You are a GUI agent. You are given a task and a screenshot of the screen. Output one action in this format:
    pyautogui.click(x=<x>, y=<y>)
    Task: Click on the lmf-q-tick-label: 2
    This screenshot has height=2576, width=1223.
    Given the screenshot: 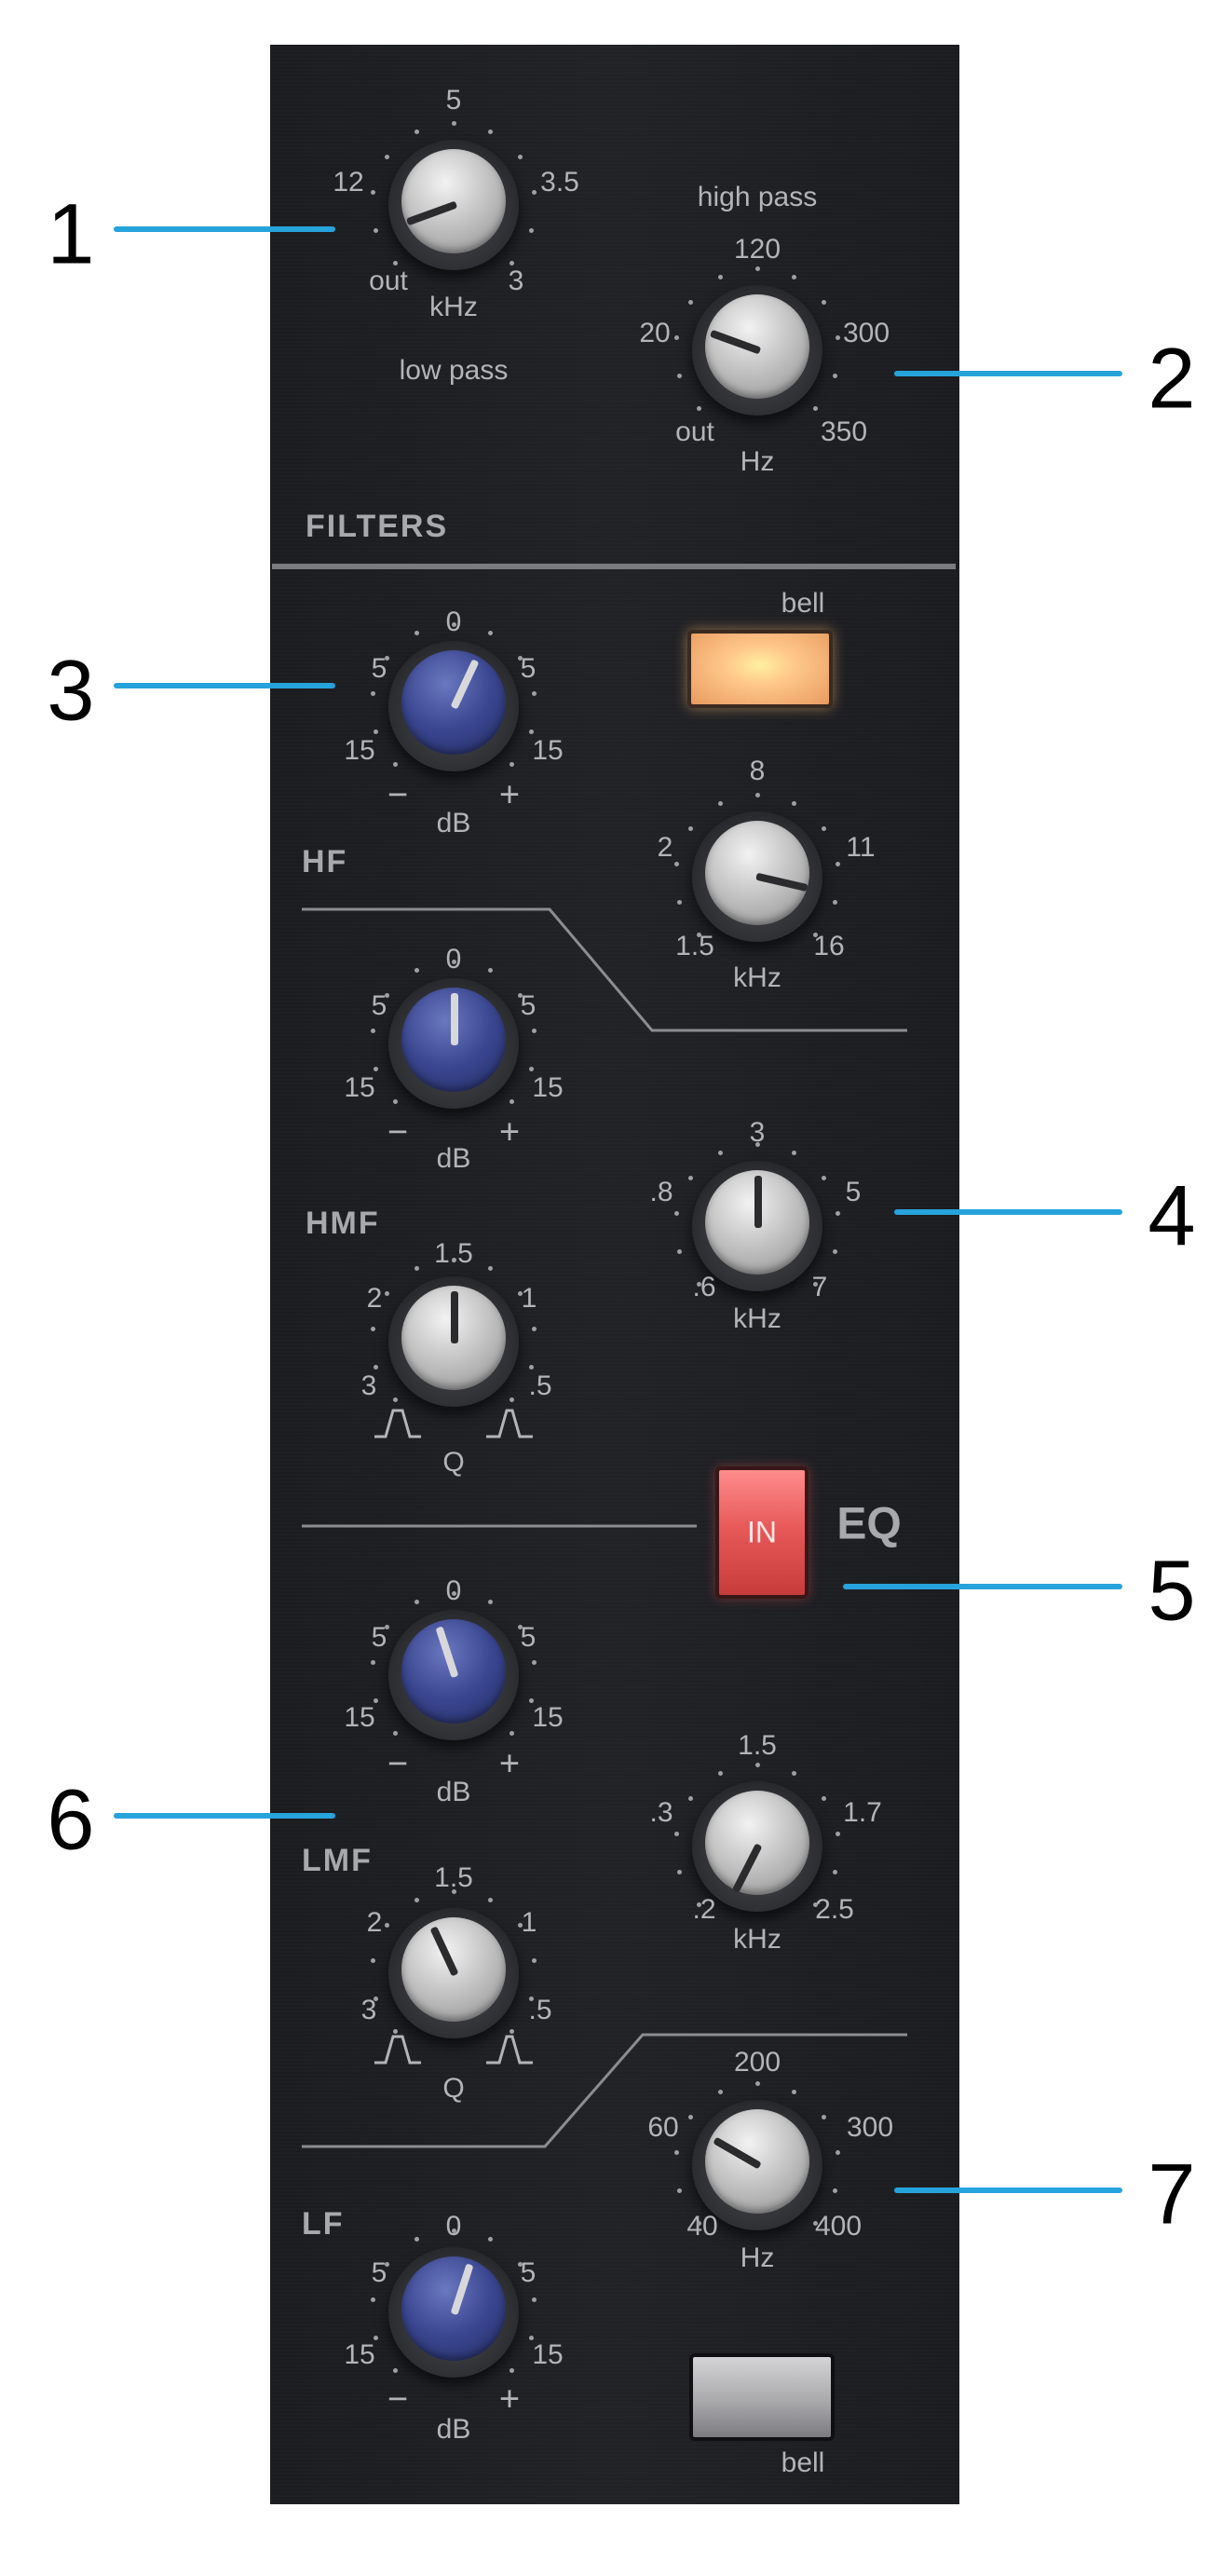 What is the action you would take?
    pyautogui.click(x=374, y=1923)
    